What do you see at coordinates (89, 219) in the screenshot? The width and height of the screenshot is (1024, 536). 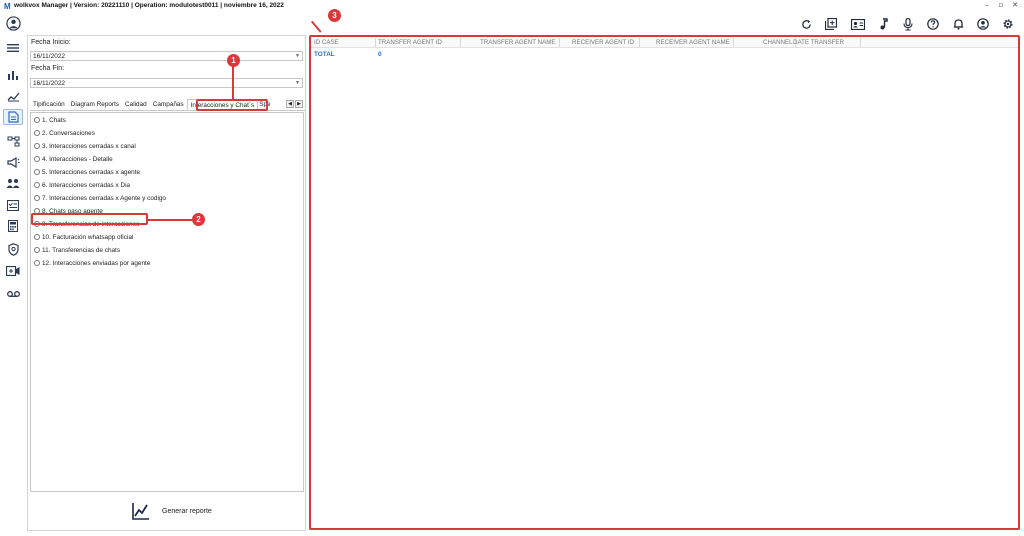 I see `highlight-report-option` at bounding box center [89, 219].